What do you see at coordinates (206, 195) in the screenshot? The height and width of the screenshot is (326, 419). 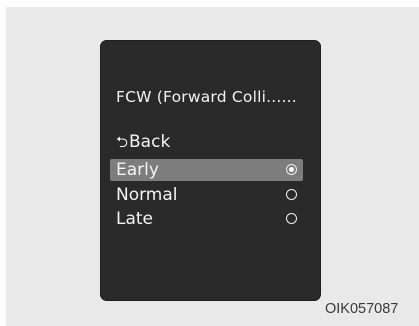 I see `option-normal: Normal` at bounding box center [206, 195].